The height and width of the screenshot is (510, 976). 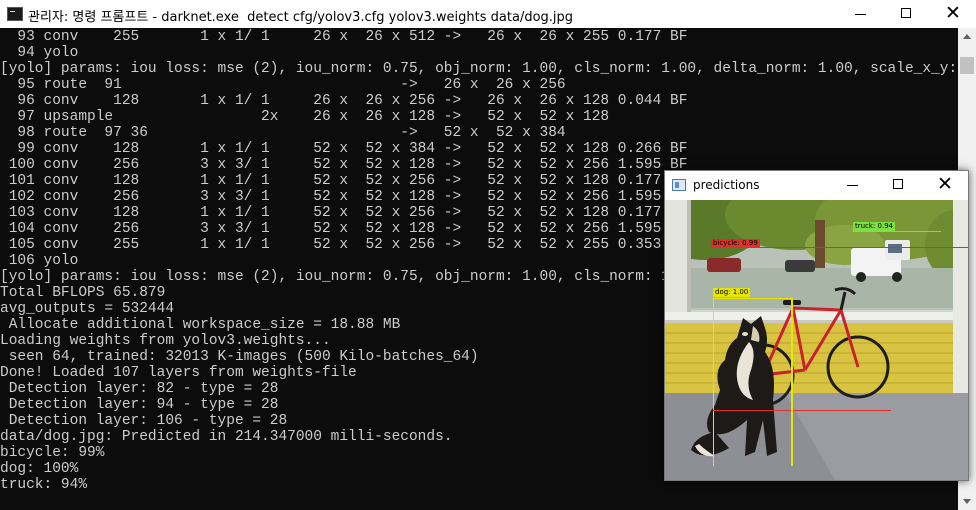 What do you see at coordinates (792, 382) in the screenshot?
I see `dog-box-right-edge` at bounding box center [792, 382].